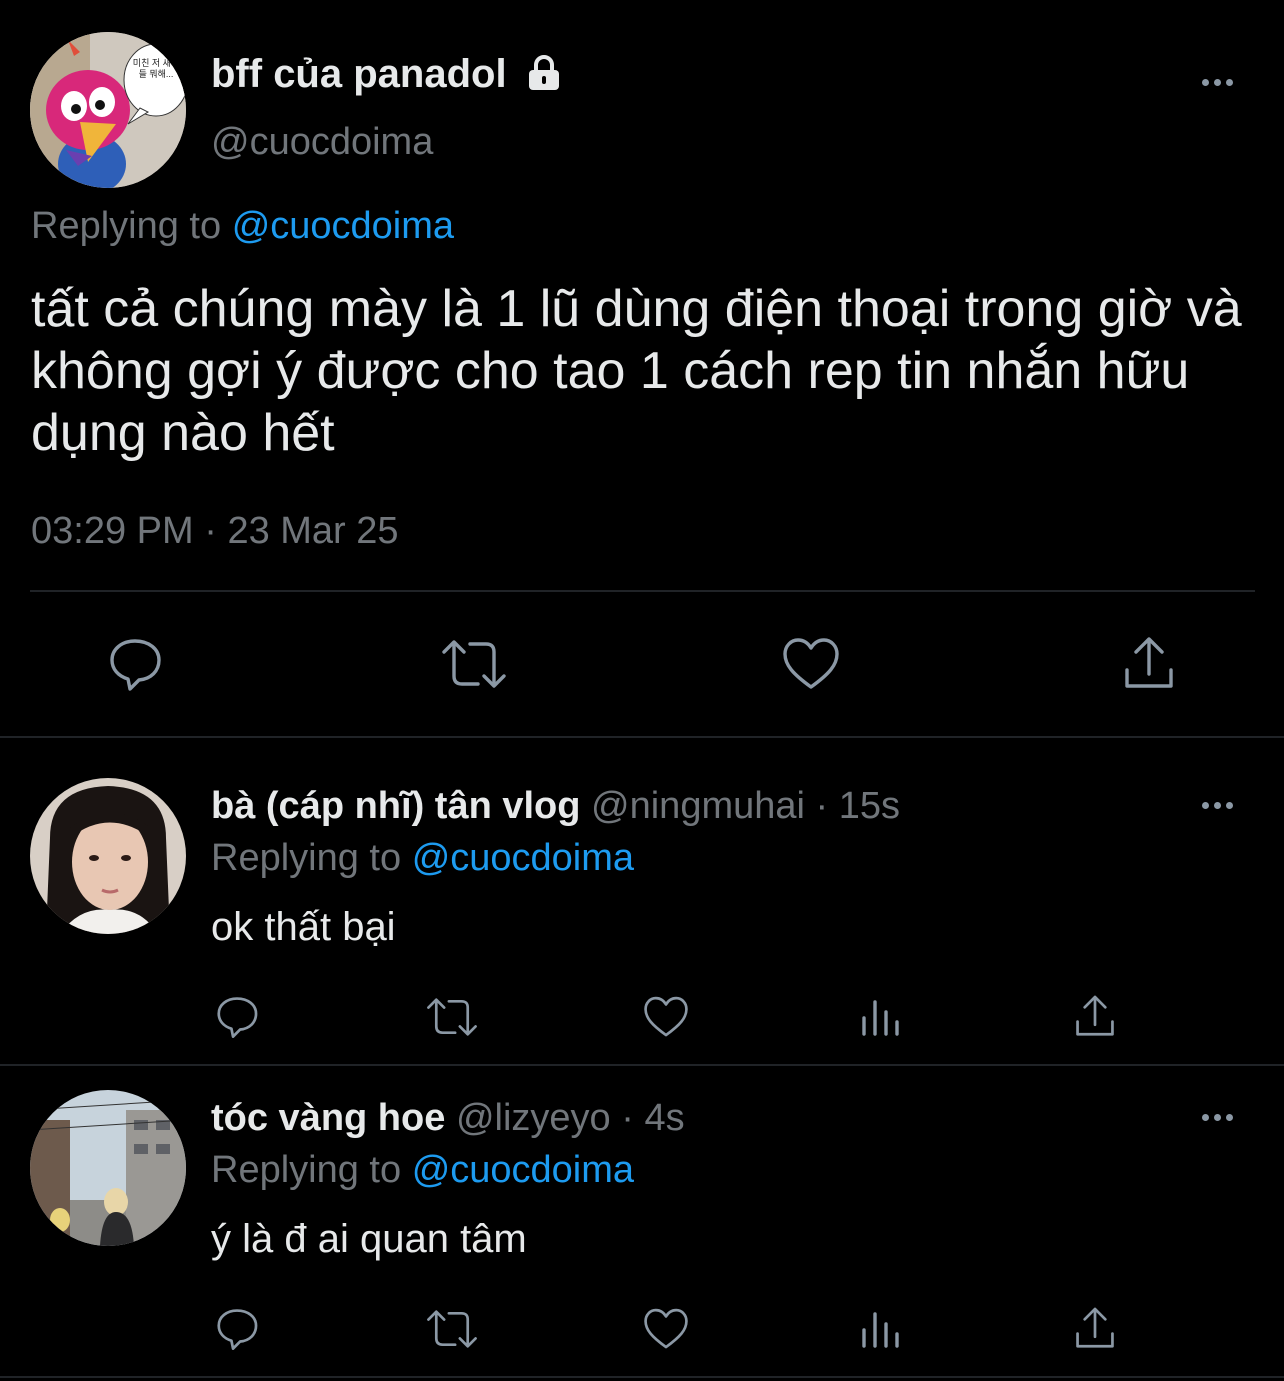 This screenshot has width=1284, height=1381. I want to click on reply-1-replying-label: Replying to, so click(306, 858).